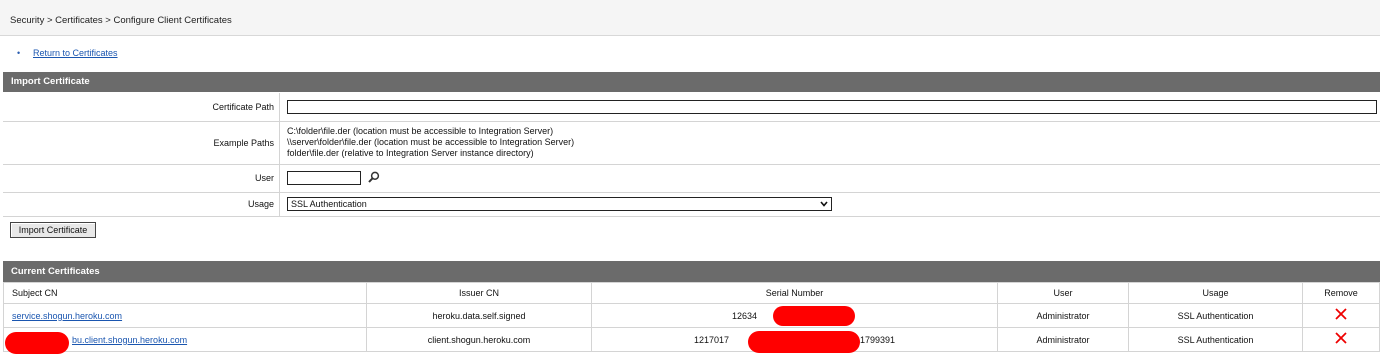  I want to click on nav-item-return: • Return to Certificates, so click(67, 53).